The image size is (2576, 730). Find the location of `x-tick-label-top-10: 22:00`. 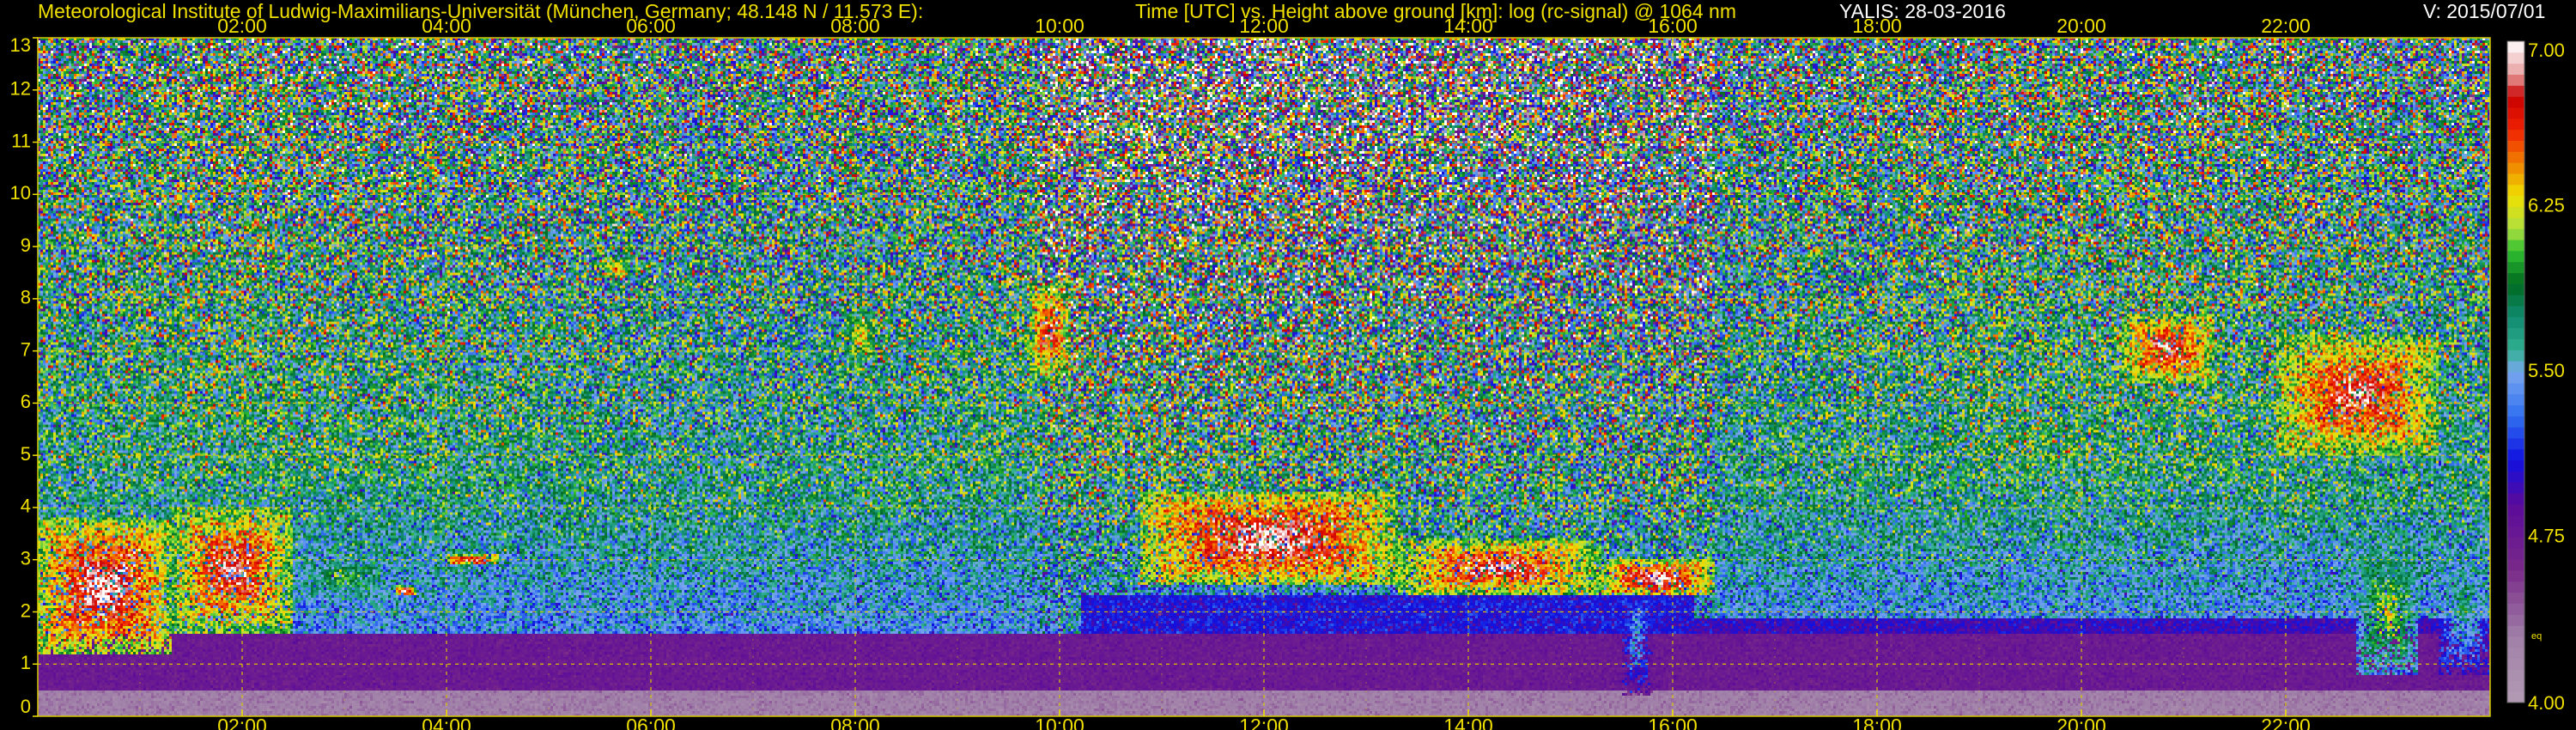

x-tick-label-top-10: 22:00 is located at coordinates (2286, 26).